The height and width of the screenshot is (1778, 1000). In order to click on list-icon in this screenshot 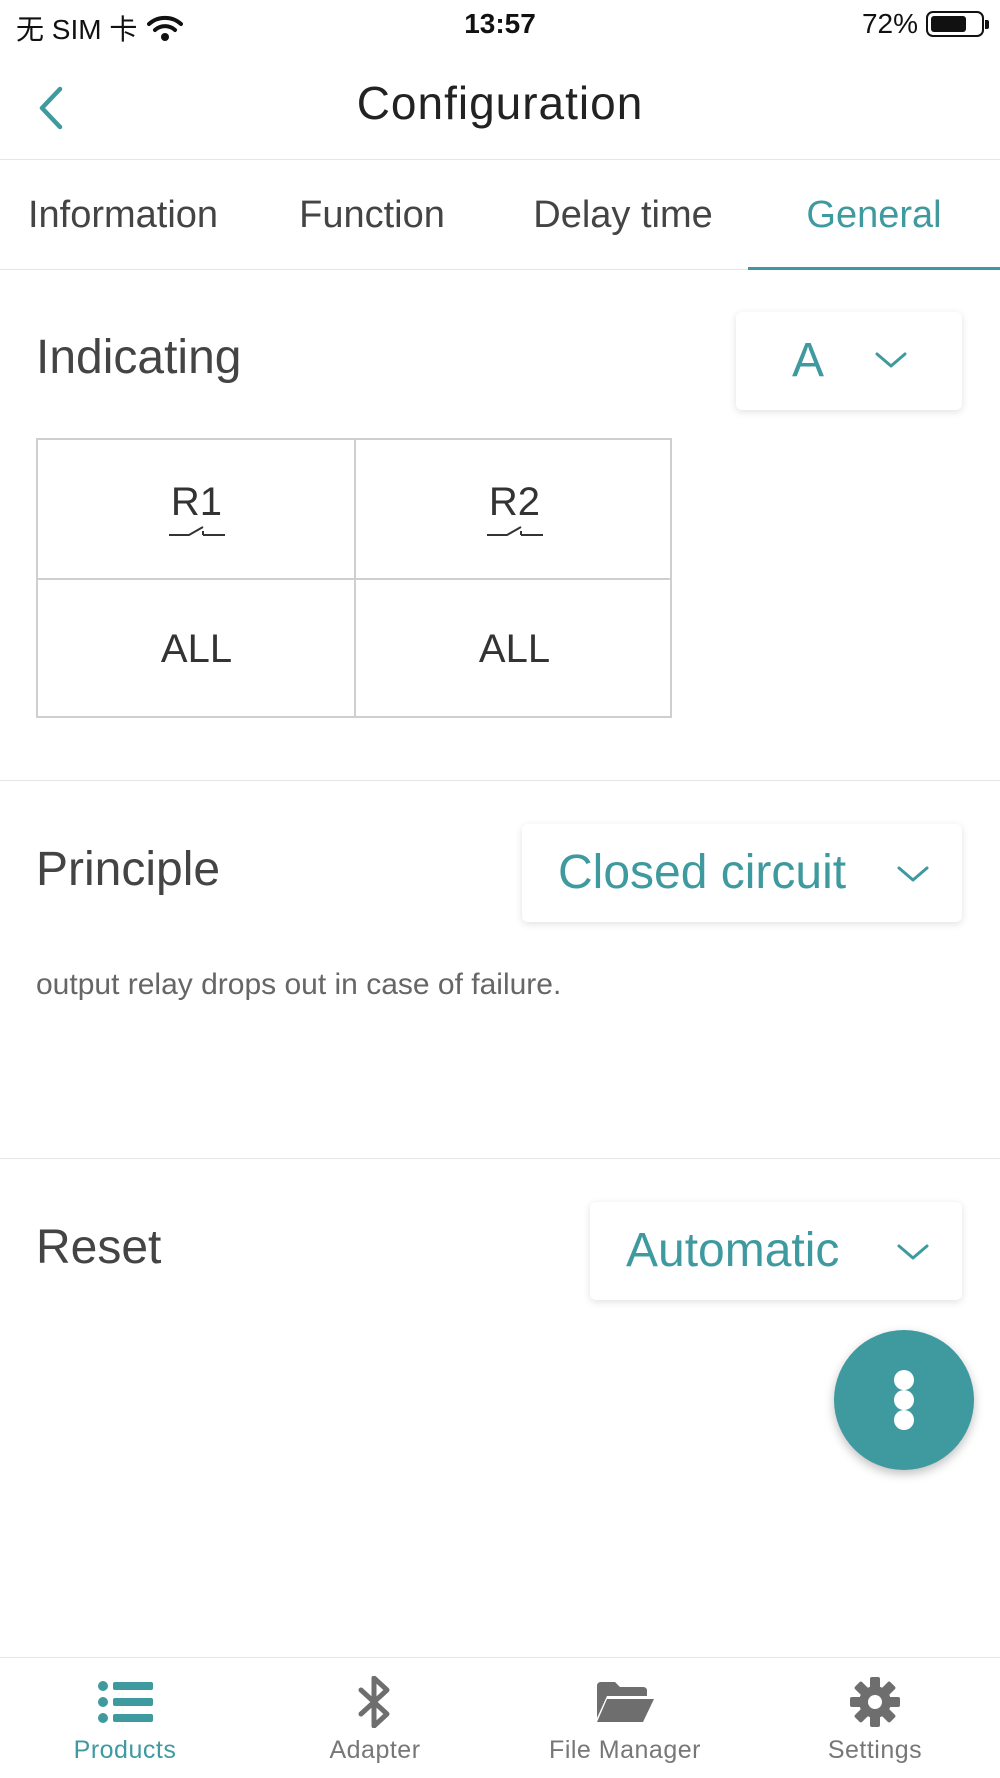, I will do `click(125, 1702)`.